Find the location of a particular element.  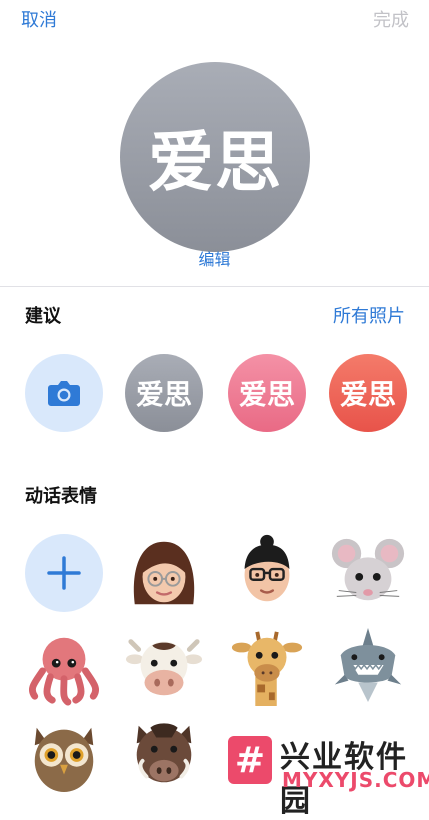

memoji-woman-icon is located at coordinates (164, 573).